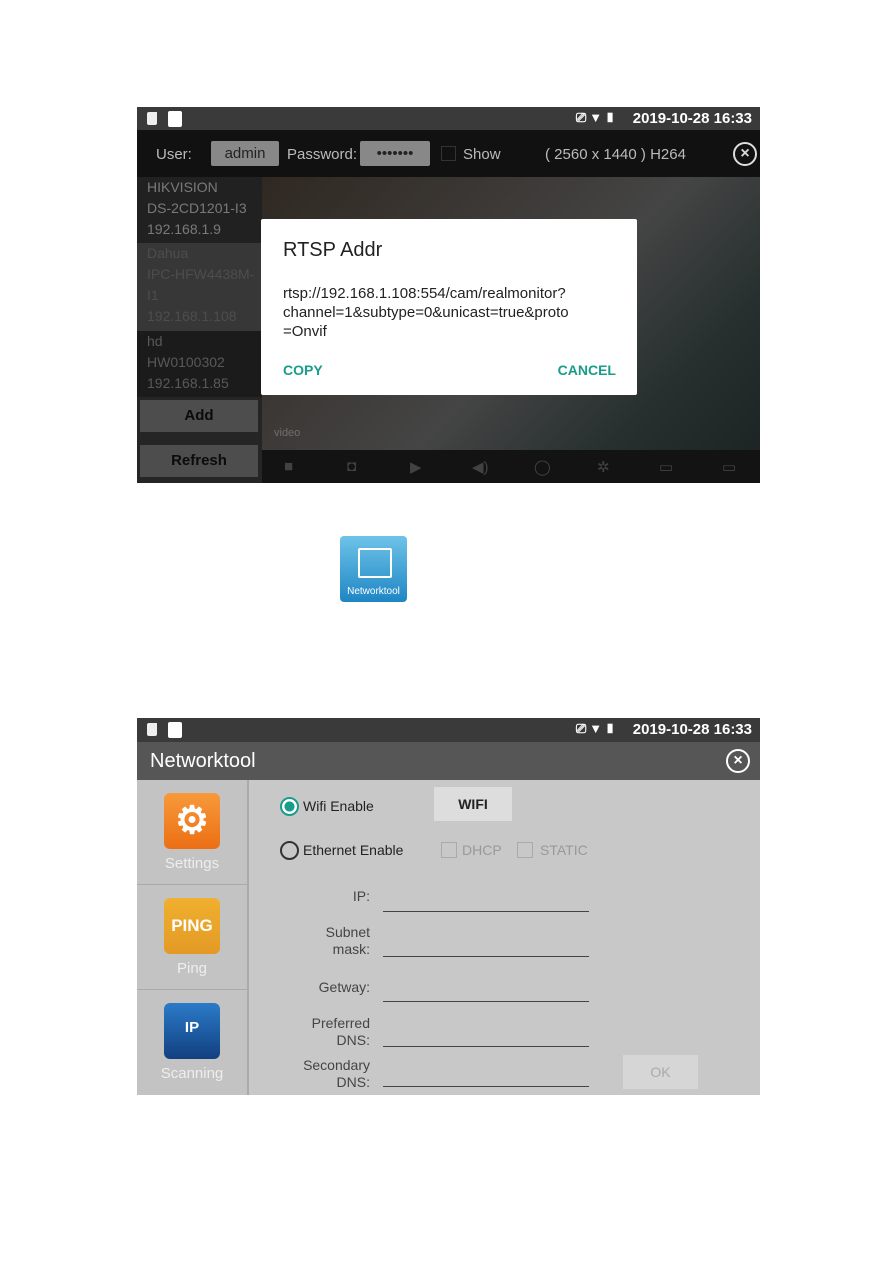 The height and width of the screenshot is (1263, 893). I want to click on sidebar-item-settings: ⚙ Settings, so click(192, 832).